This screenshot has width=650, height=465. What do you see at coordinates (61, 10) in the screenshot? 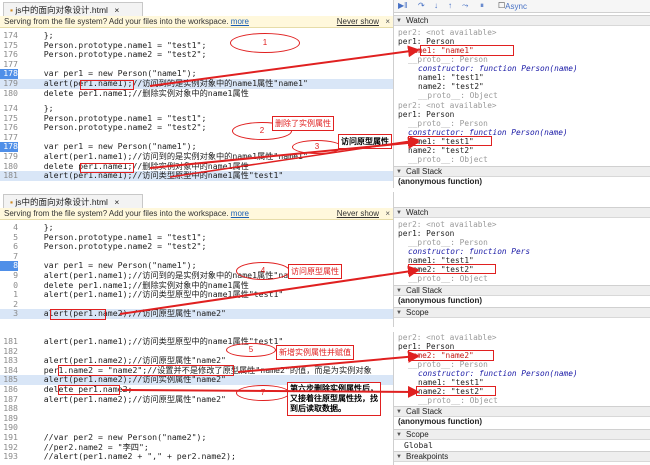
I see `file-tab-label: js中的面向对象设计.html` at bounding box center [61, 10].